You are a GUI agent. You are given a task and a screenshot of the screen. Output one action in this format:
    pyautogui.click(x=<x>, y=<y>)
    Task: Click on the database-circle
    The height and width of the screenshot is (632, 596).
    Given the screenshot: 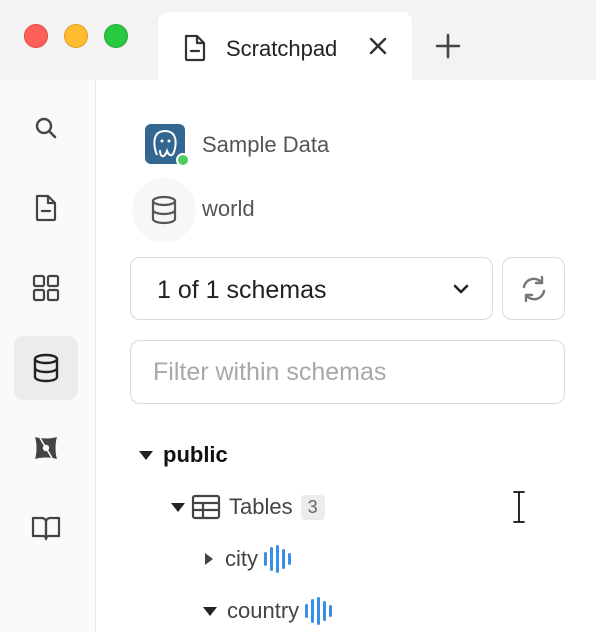 What is the action you would take?
    pyautogui.click(x=164, y=210)
    